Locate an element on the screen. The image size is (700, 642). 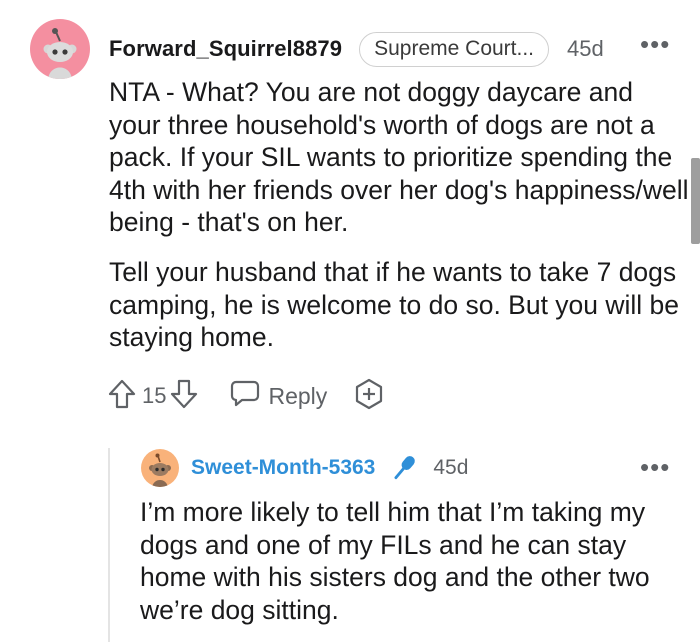
downvote-arrow-icon is located at coordinates (184, 396).